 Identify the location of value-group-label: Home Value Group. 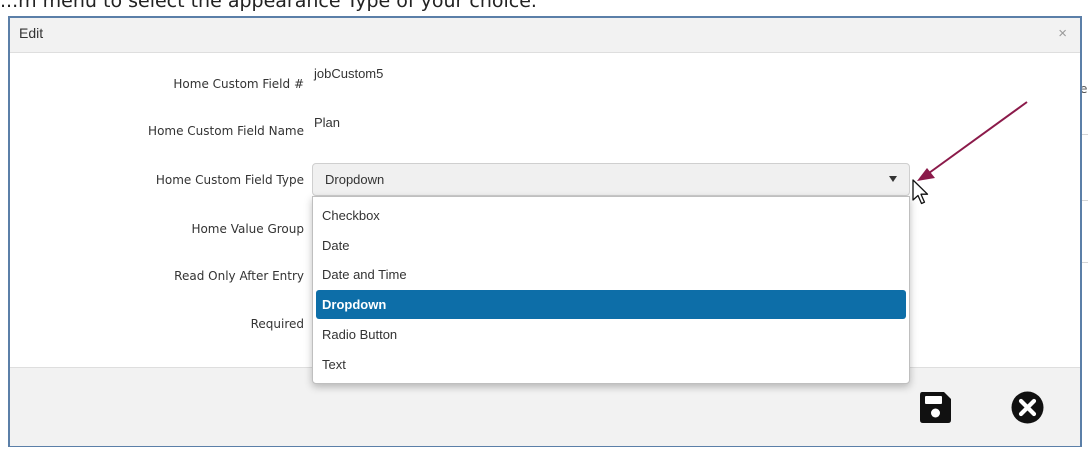
(247, 229).